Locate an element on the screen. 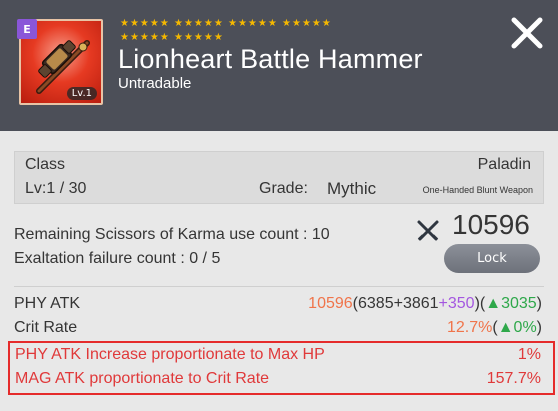  close-icon is located at coordinates (527, 33).